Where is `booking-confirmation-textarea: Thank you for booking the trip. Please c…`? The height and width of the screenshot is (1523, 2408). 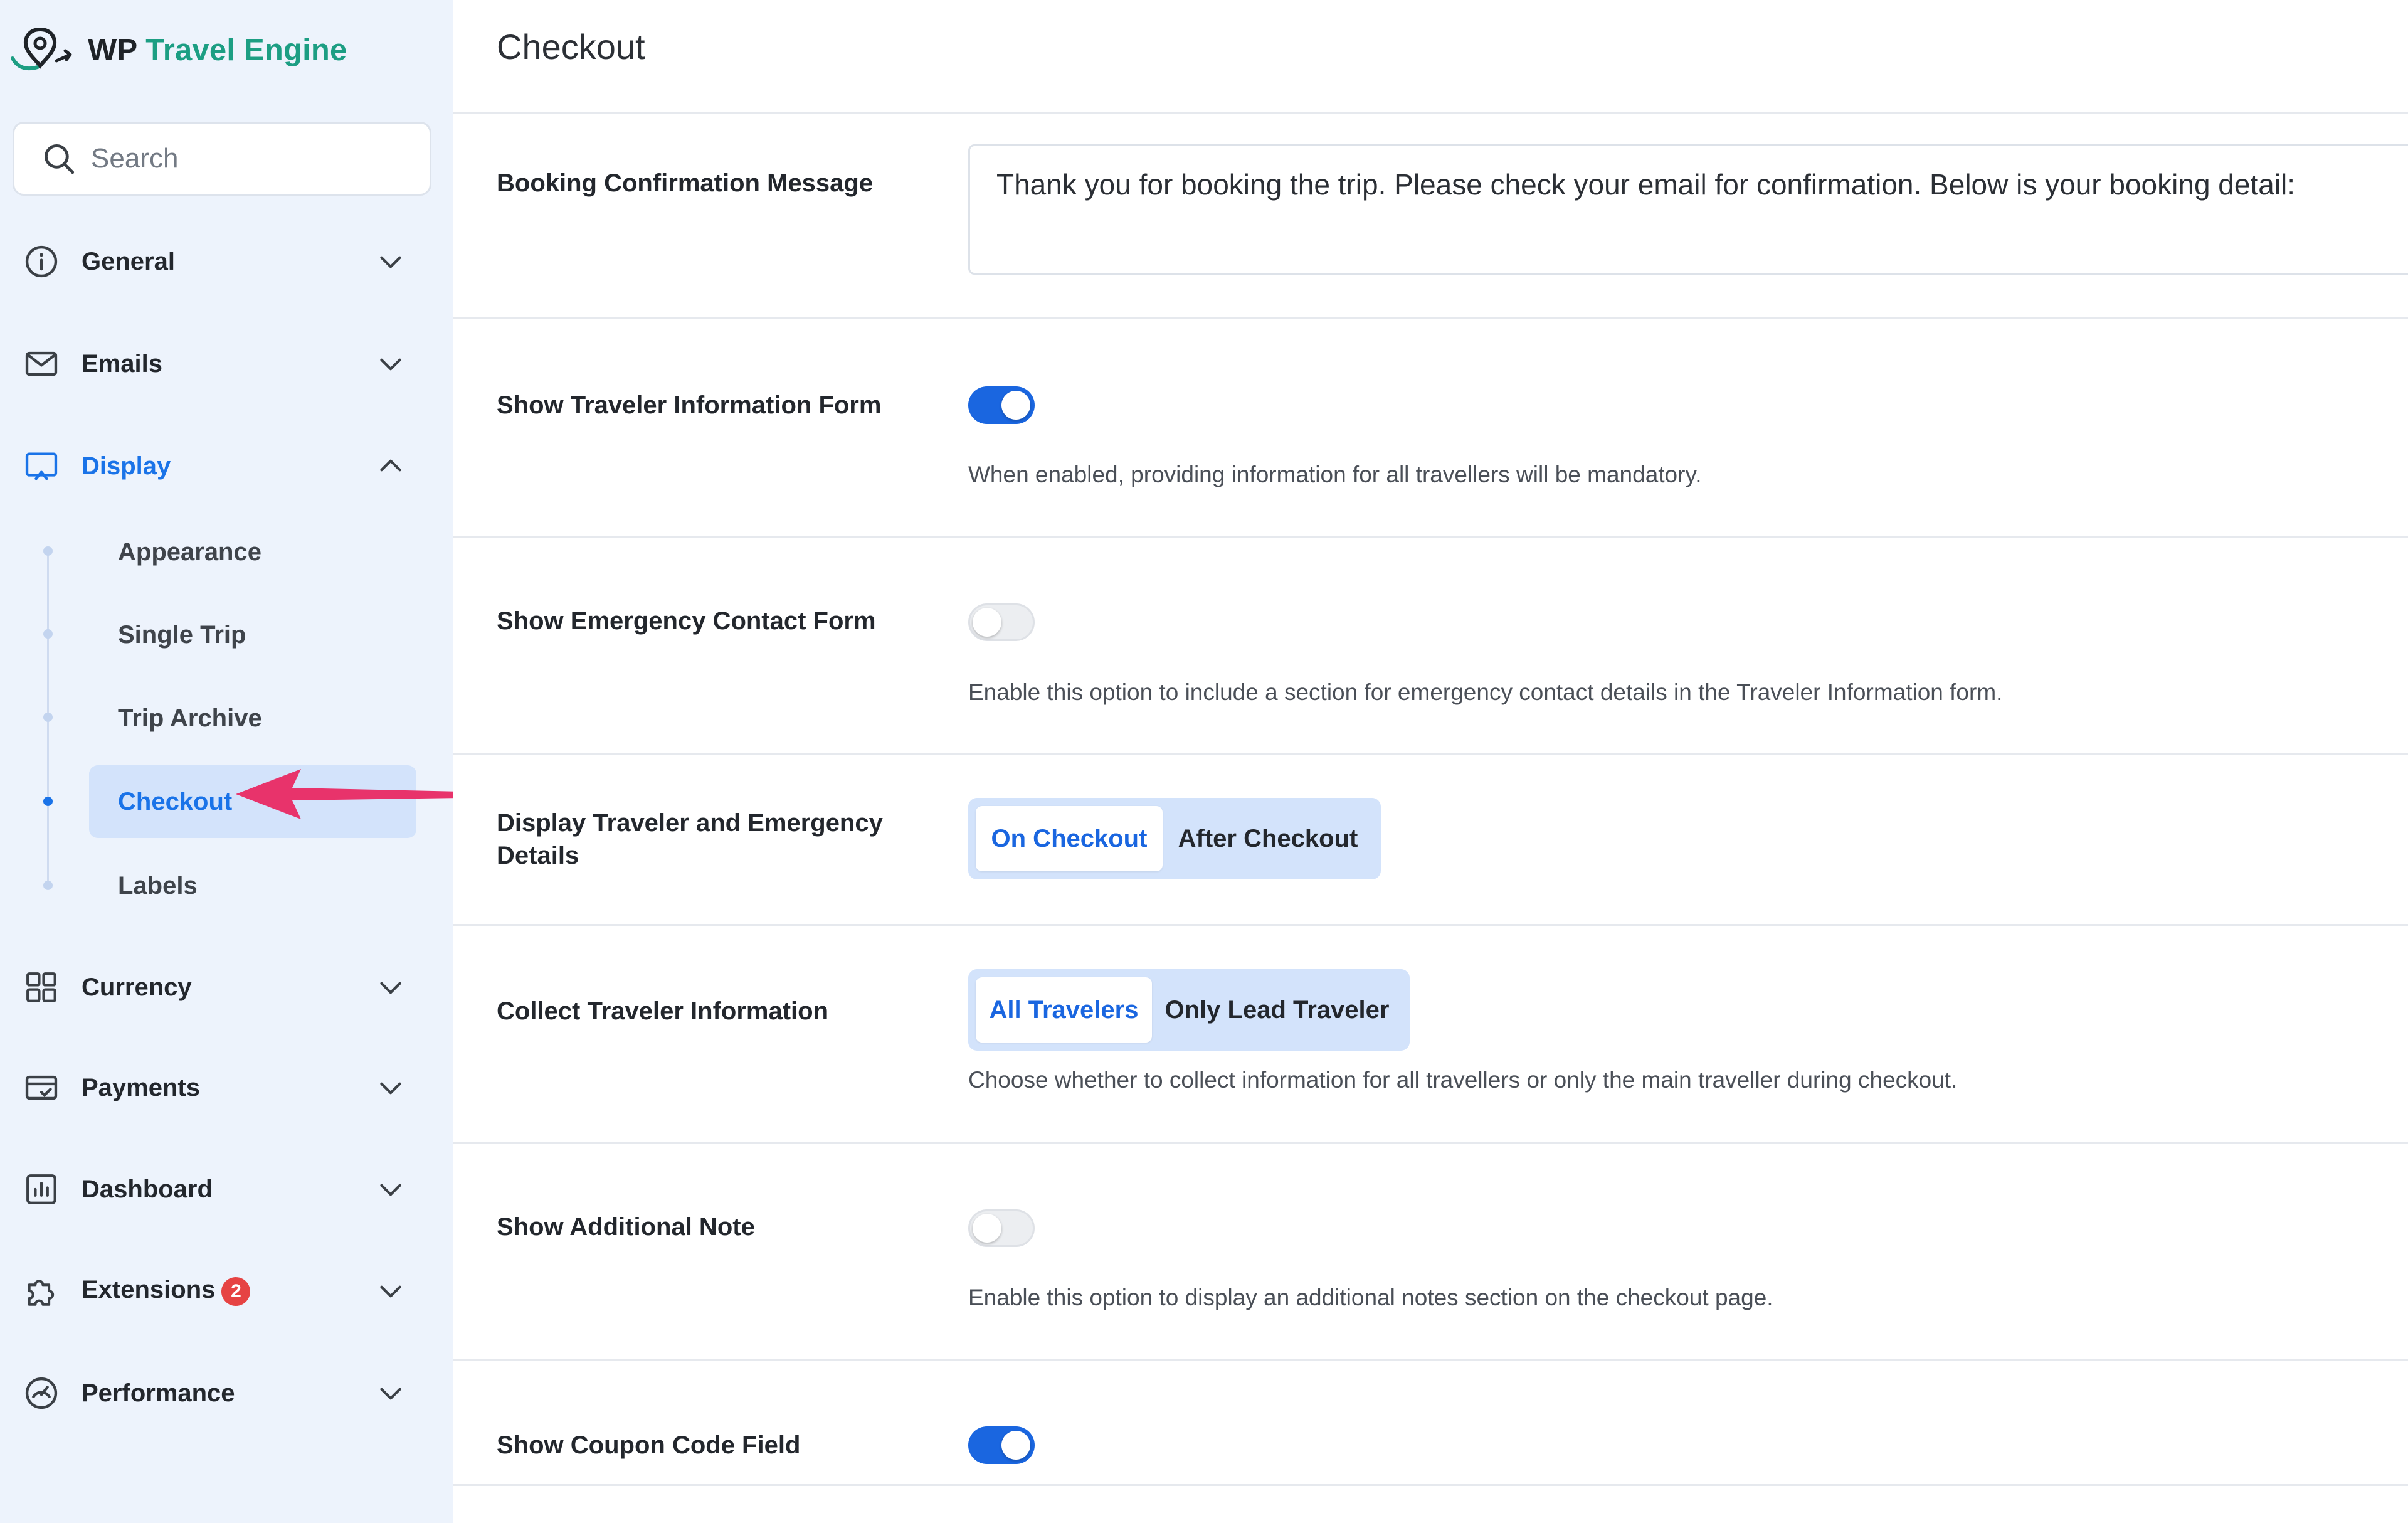
booking-confirmation-textarea: Thank you for booking the trip. Please c… is located at coordinates (1688, 209).